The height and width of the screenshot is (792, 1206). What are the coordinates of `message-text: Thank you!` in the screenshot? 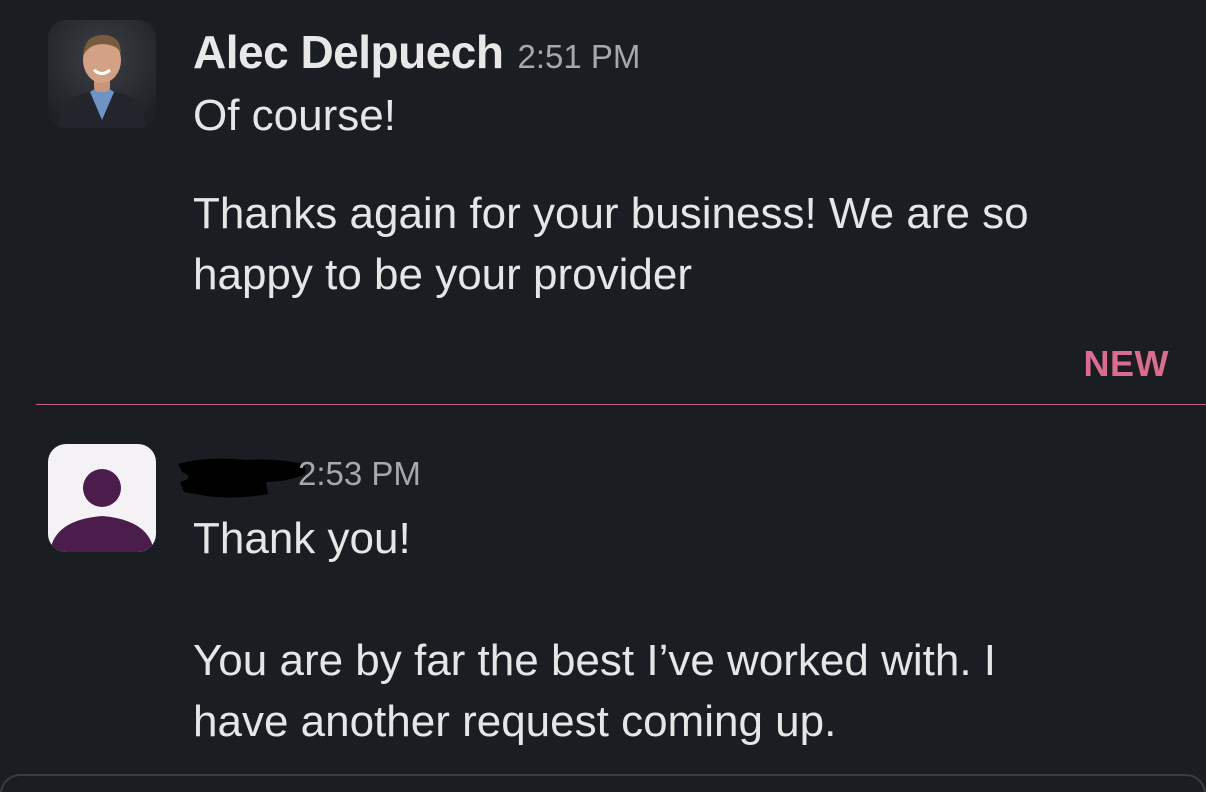 It's located at (302, 538).